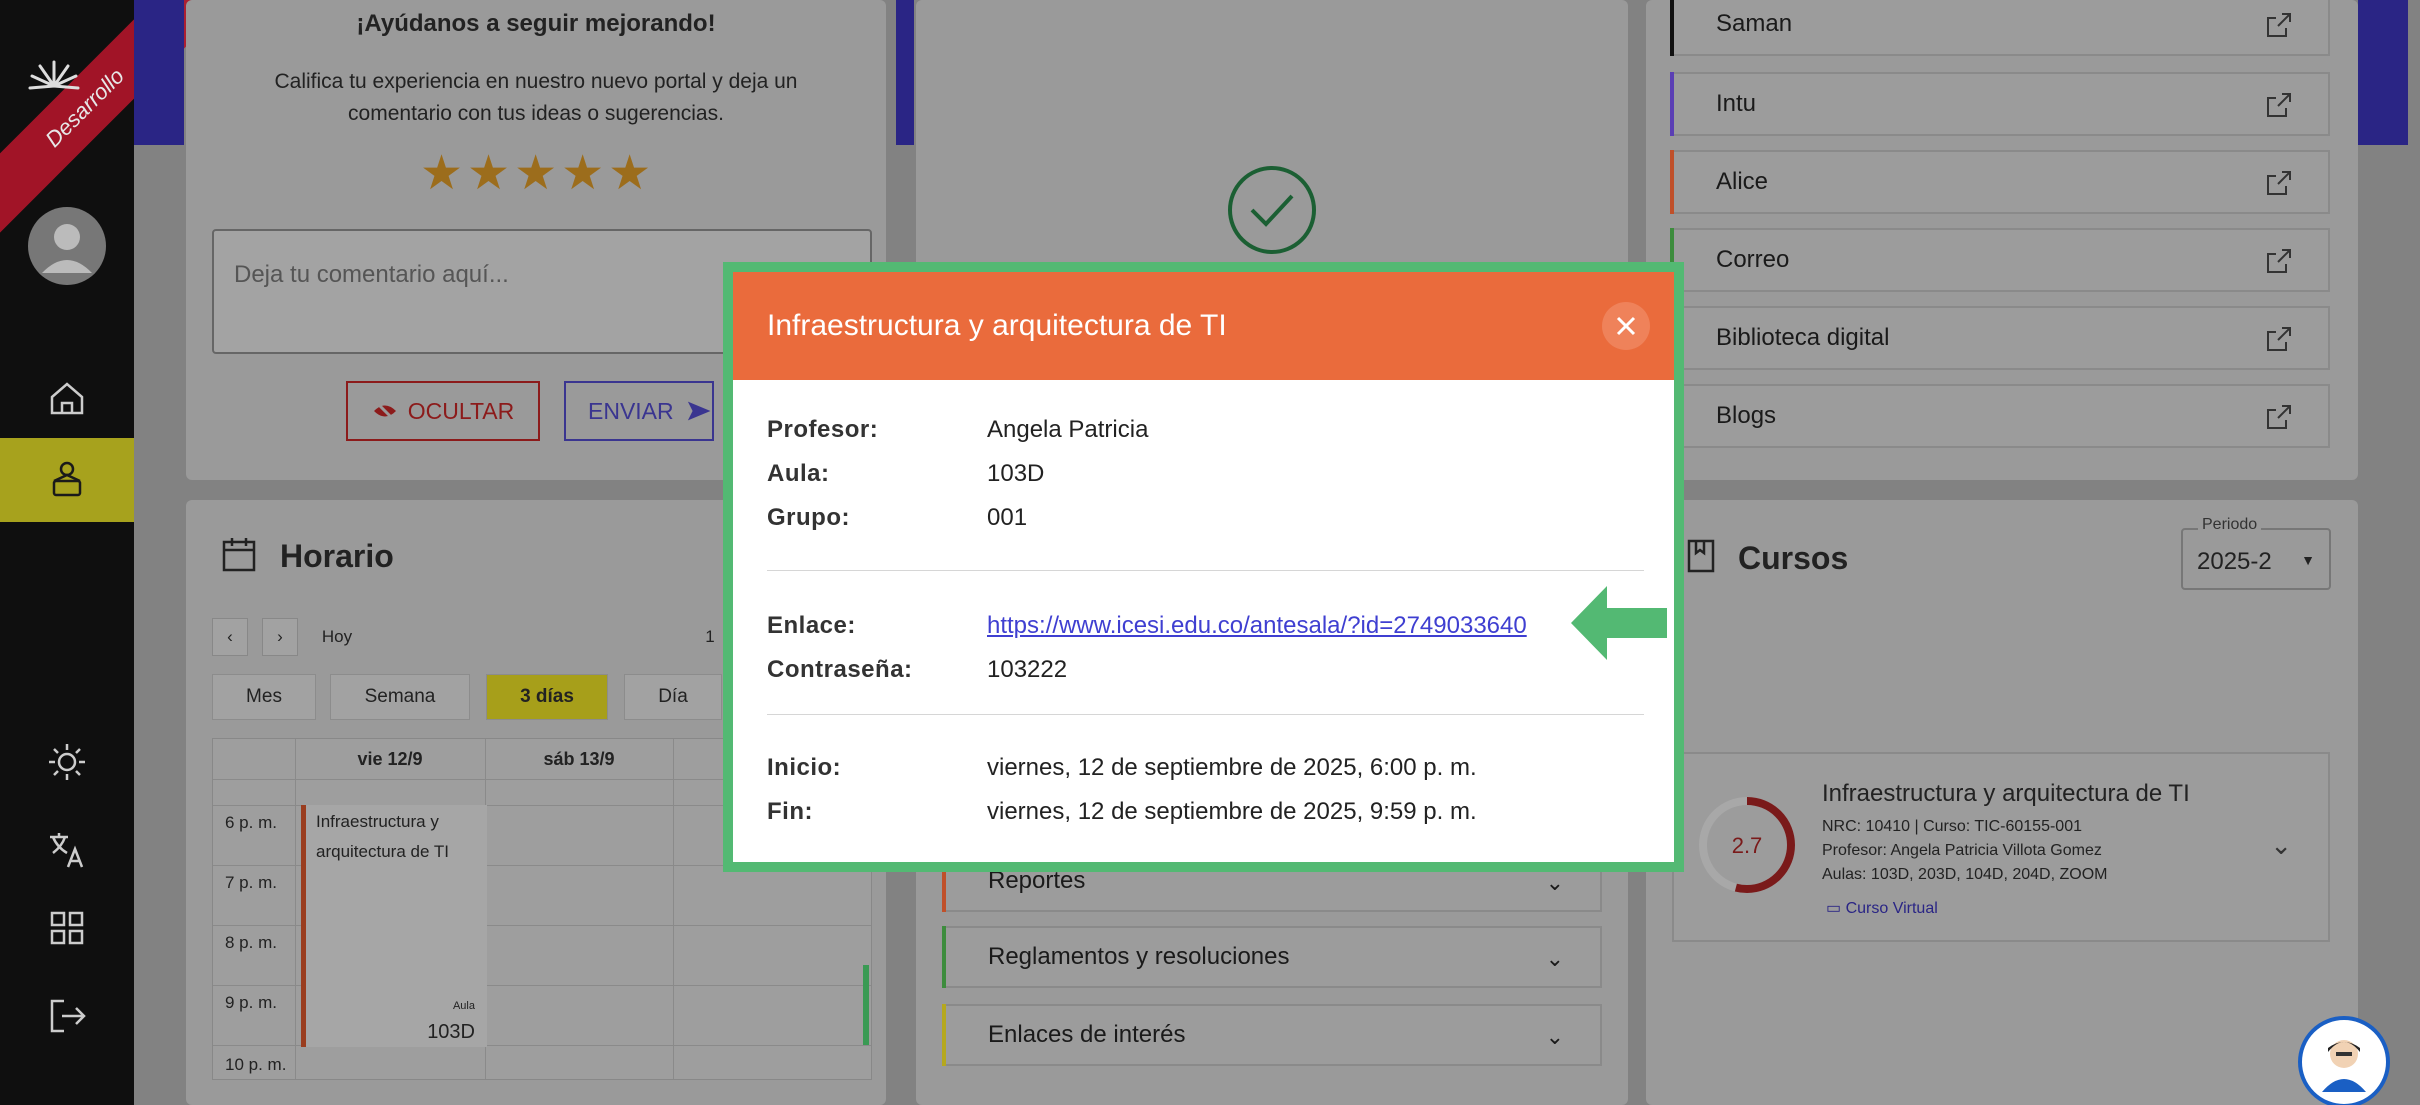 This screenshot has height=1105, width=2420. Describe the element at coordinates (443, 411) in the screenshot. I see `hide-button: OCULTAR` at that location.